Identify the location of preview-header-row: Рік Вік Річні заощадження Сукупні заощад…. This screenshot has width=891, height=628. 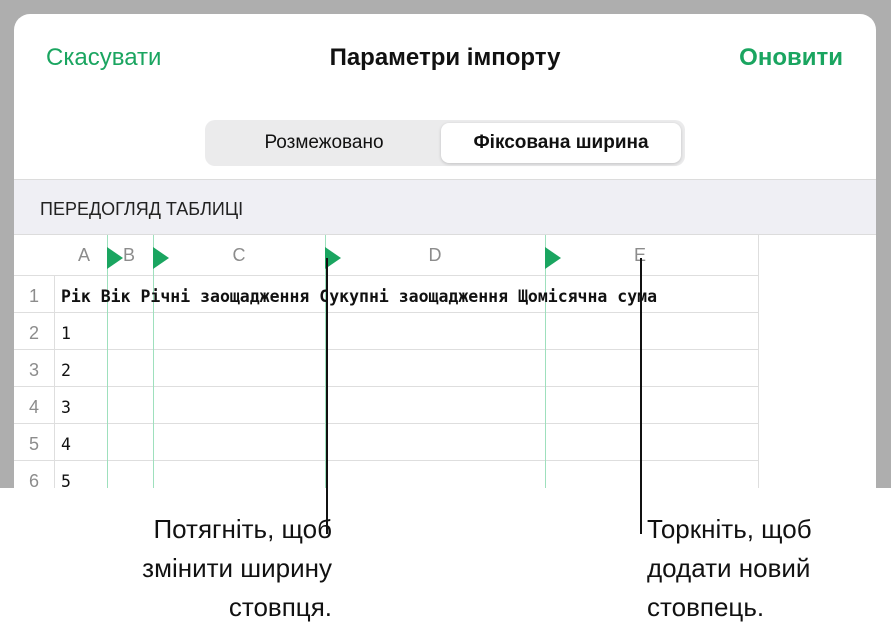
(359, 296).